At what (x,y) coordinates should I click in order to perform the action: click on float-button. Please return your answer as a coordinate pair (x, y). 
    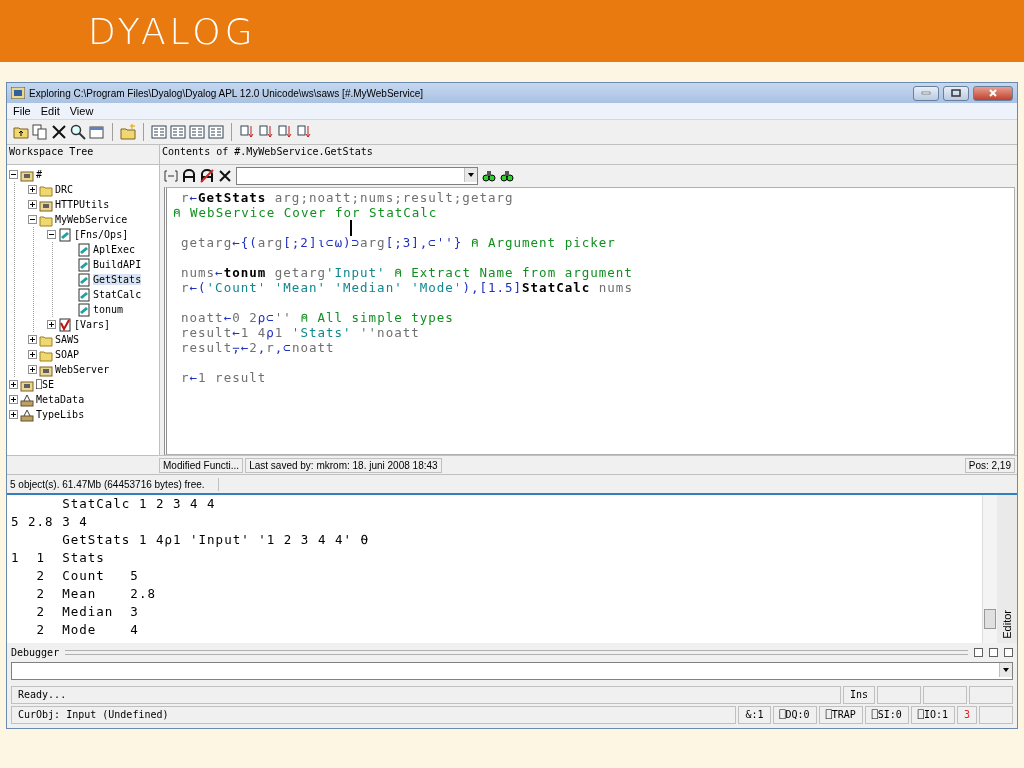
    Looking at the image, I should click on (978, 652).